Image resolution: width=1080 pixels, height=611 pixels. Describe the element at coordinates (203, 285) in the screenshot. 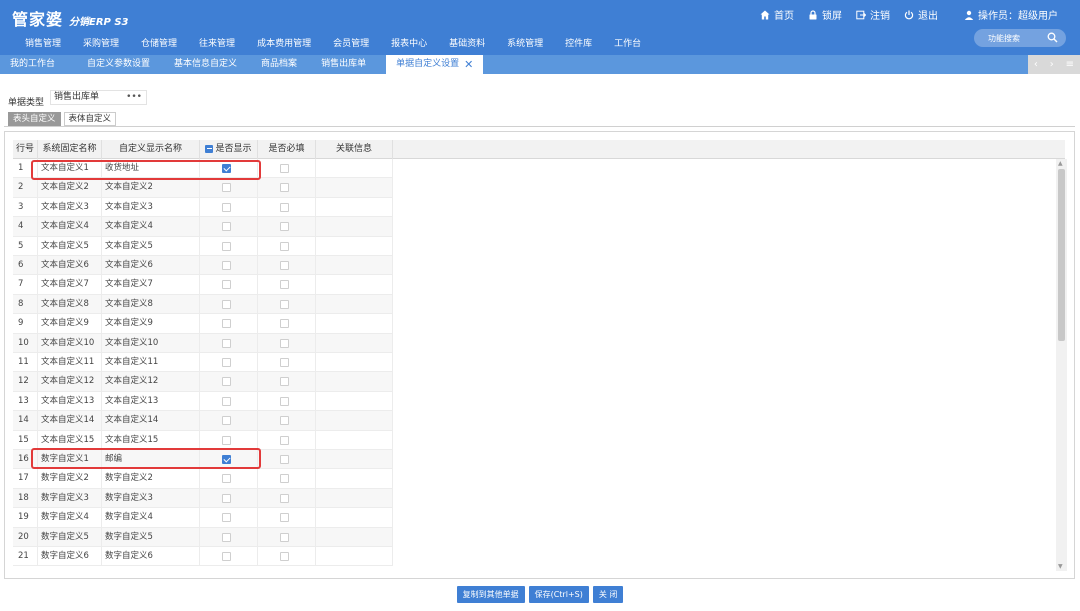

I see `table-row: 7 文本自定义7 文本自定义7` at that location.